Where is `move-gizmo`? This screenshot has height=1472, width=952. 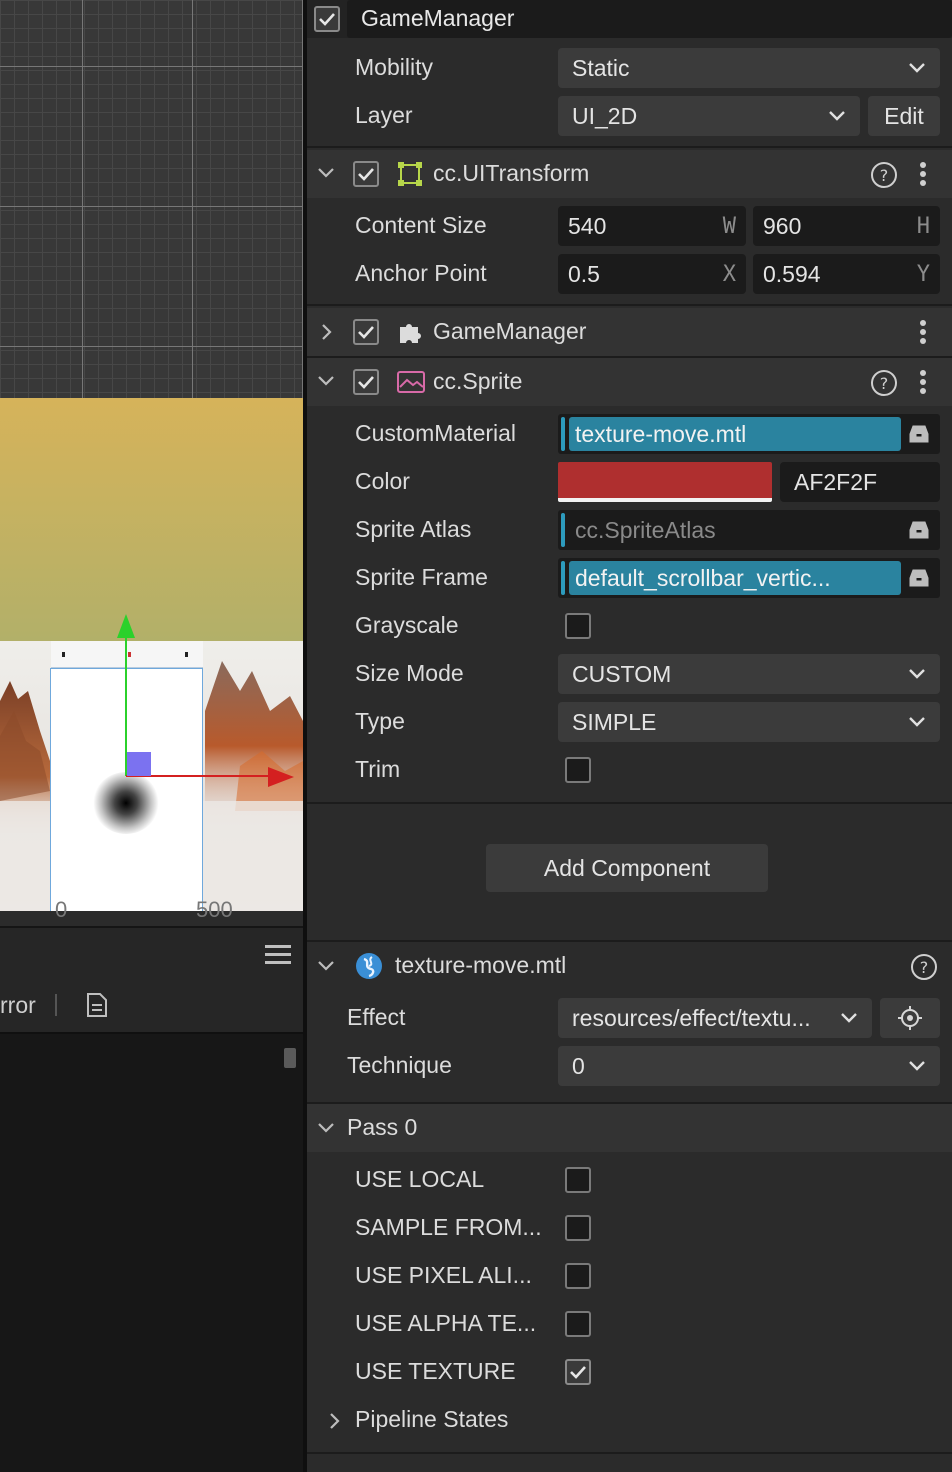 move-gizmo is located at coordinates (151, 700).